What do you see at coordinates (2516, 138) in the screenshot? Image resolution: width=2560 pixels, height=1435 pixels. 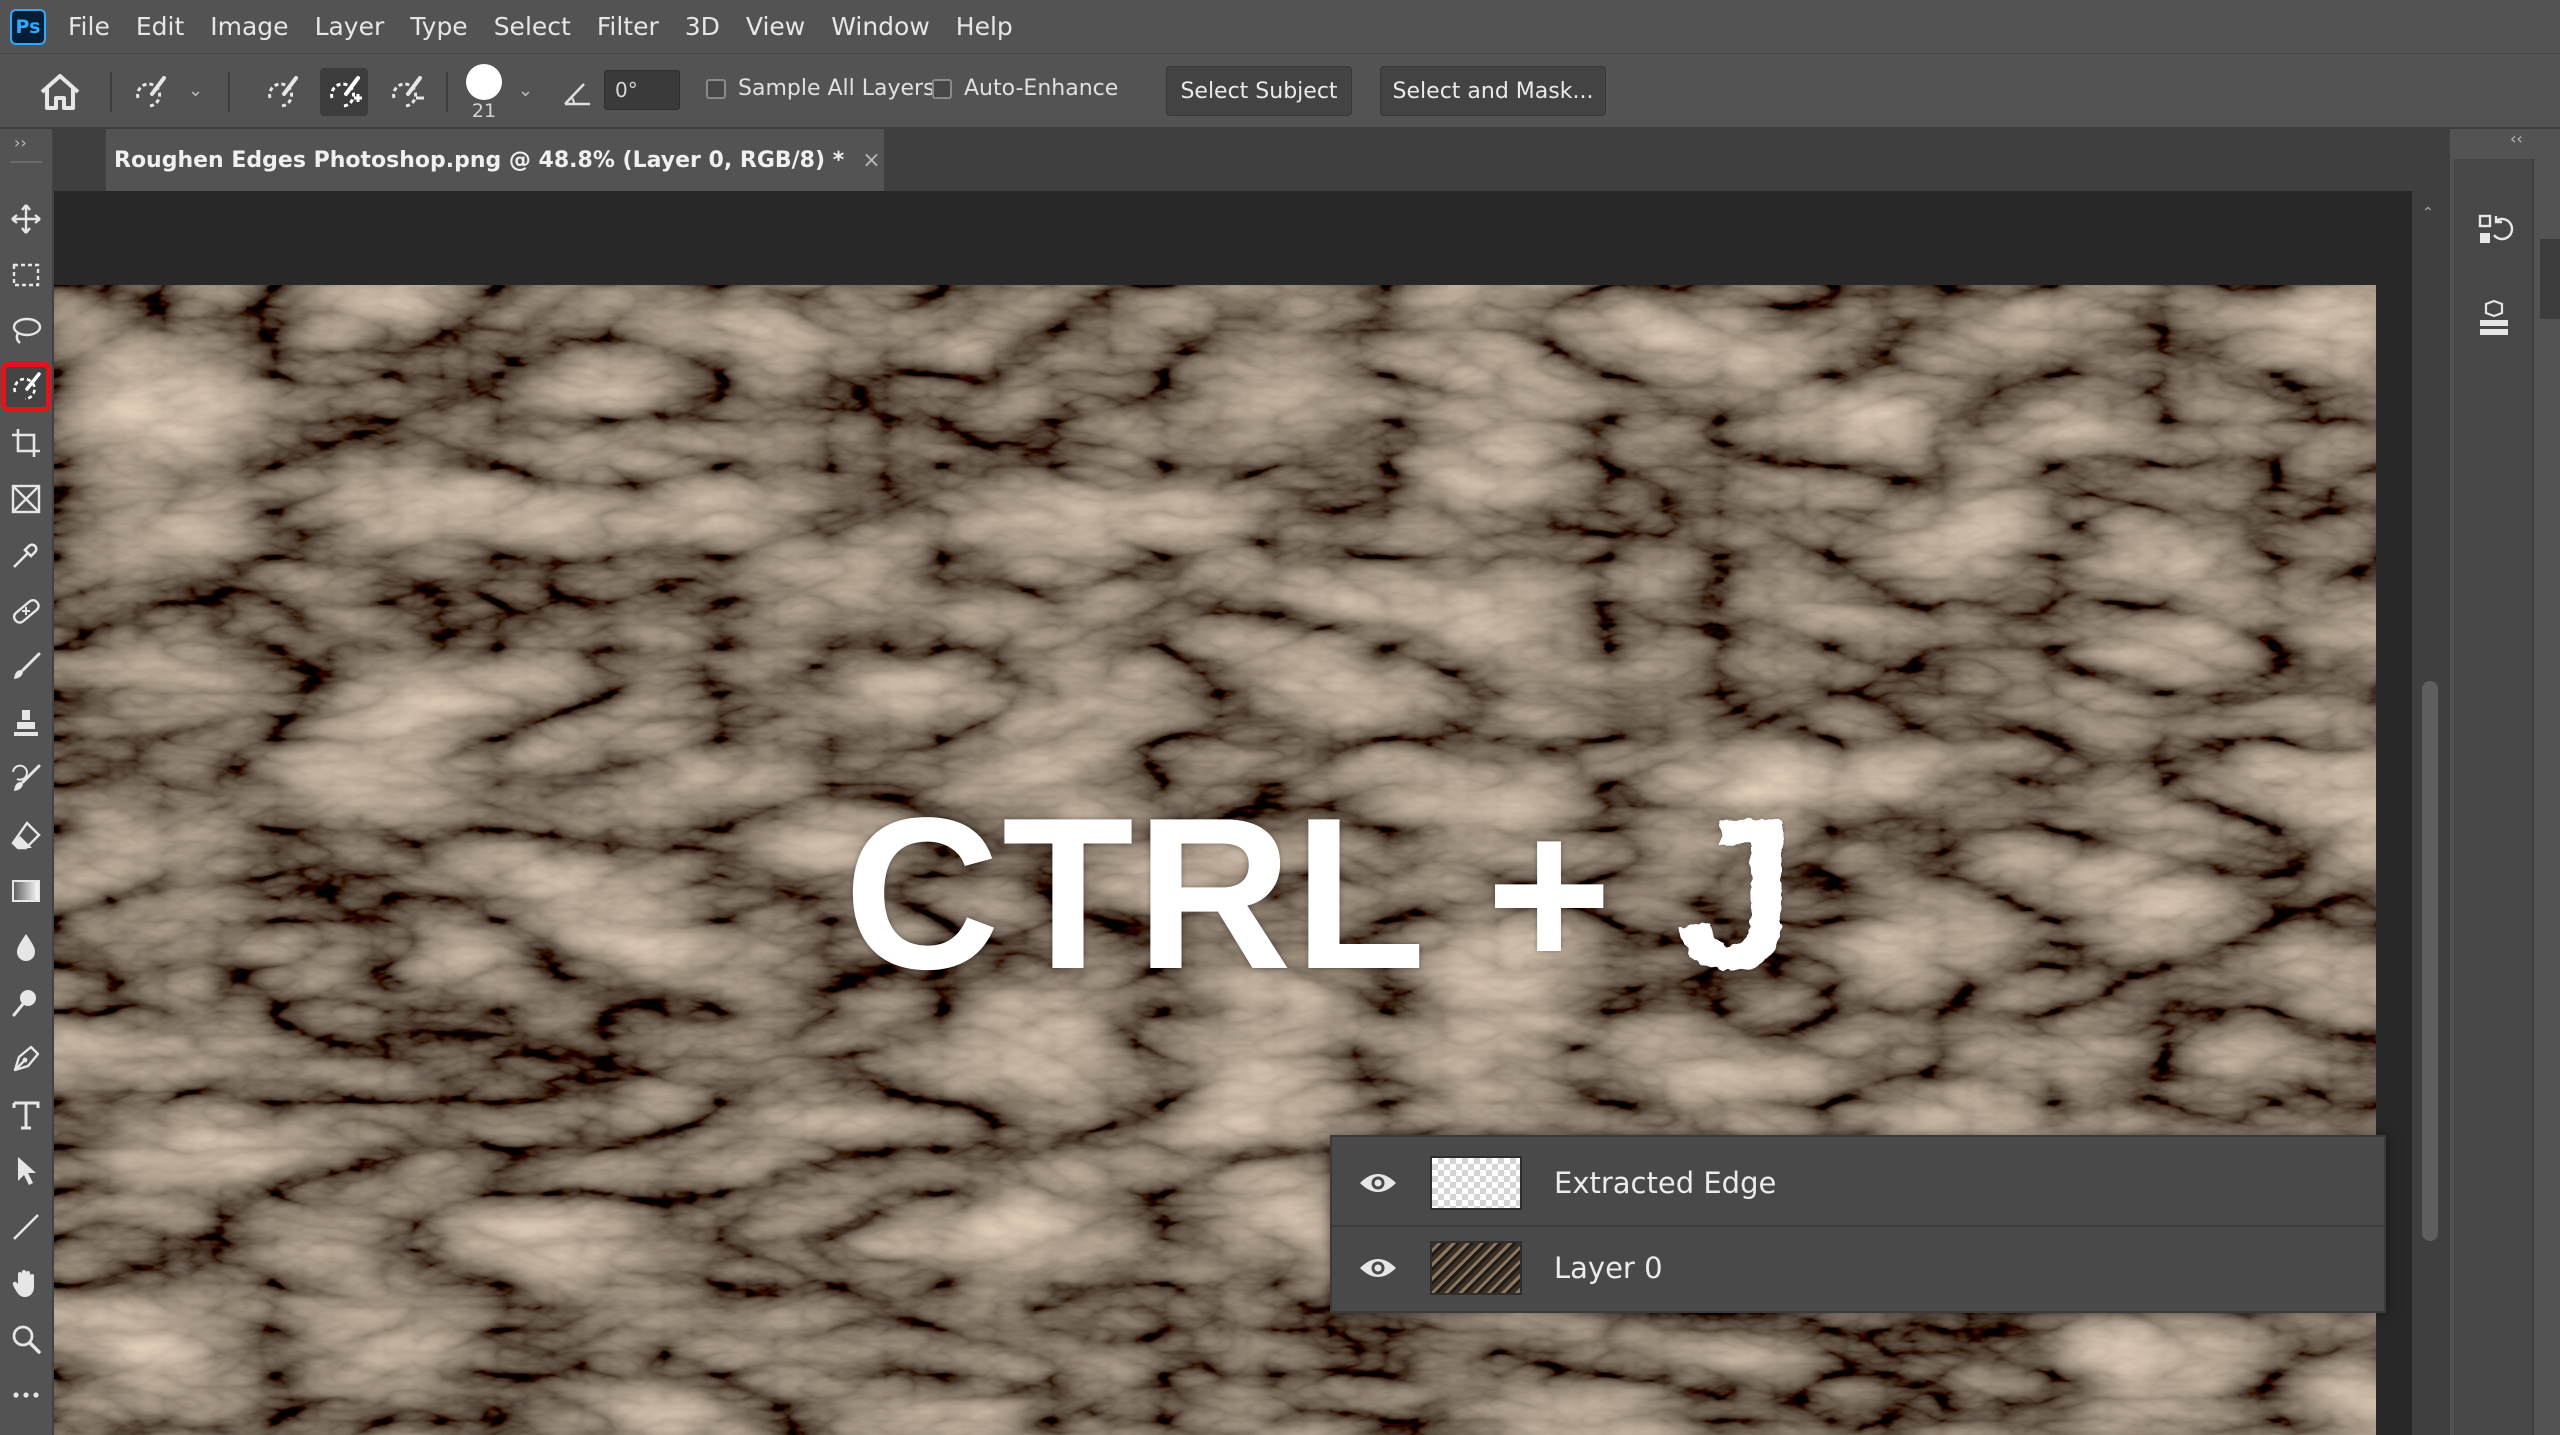 I see `collapse-panels-icon: ‹‹` at bounding box center [2516, 138].